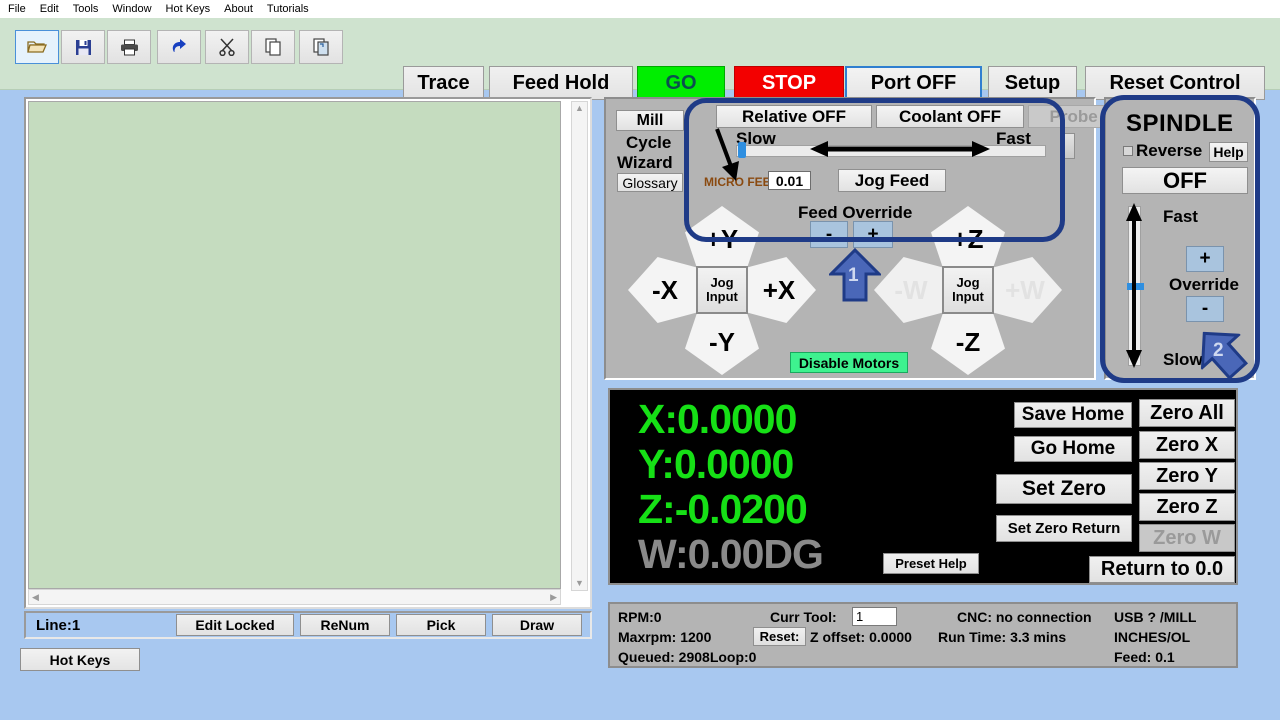  Describe the element at coordinates (717, 419) in the screenshot. I see `dro-x-value: X:0.0000` at that location.